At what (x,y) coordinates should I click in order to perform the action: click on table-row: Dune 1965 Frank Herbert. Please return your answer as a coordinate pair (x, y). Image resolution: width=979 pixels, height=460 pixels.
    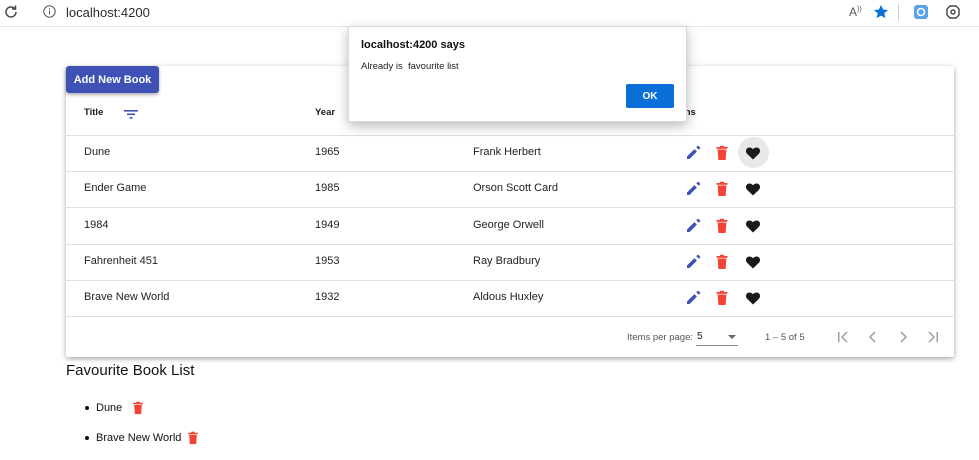
    Looking at the image, I should click on (510, 153).